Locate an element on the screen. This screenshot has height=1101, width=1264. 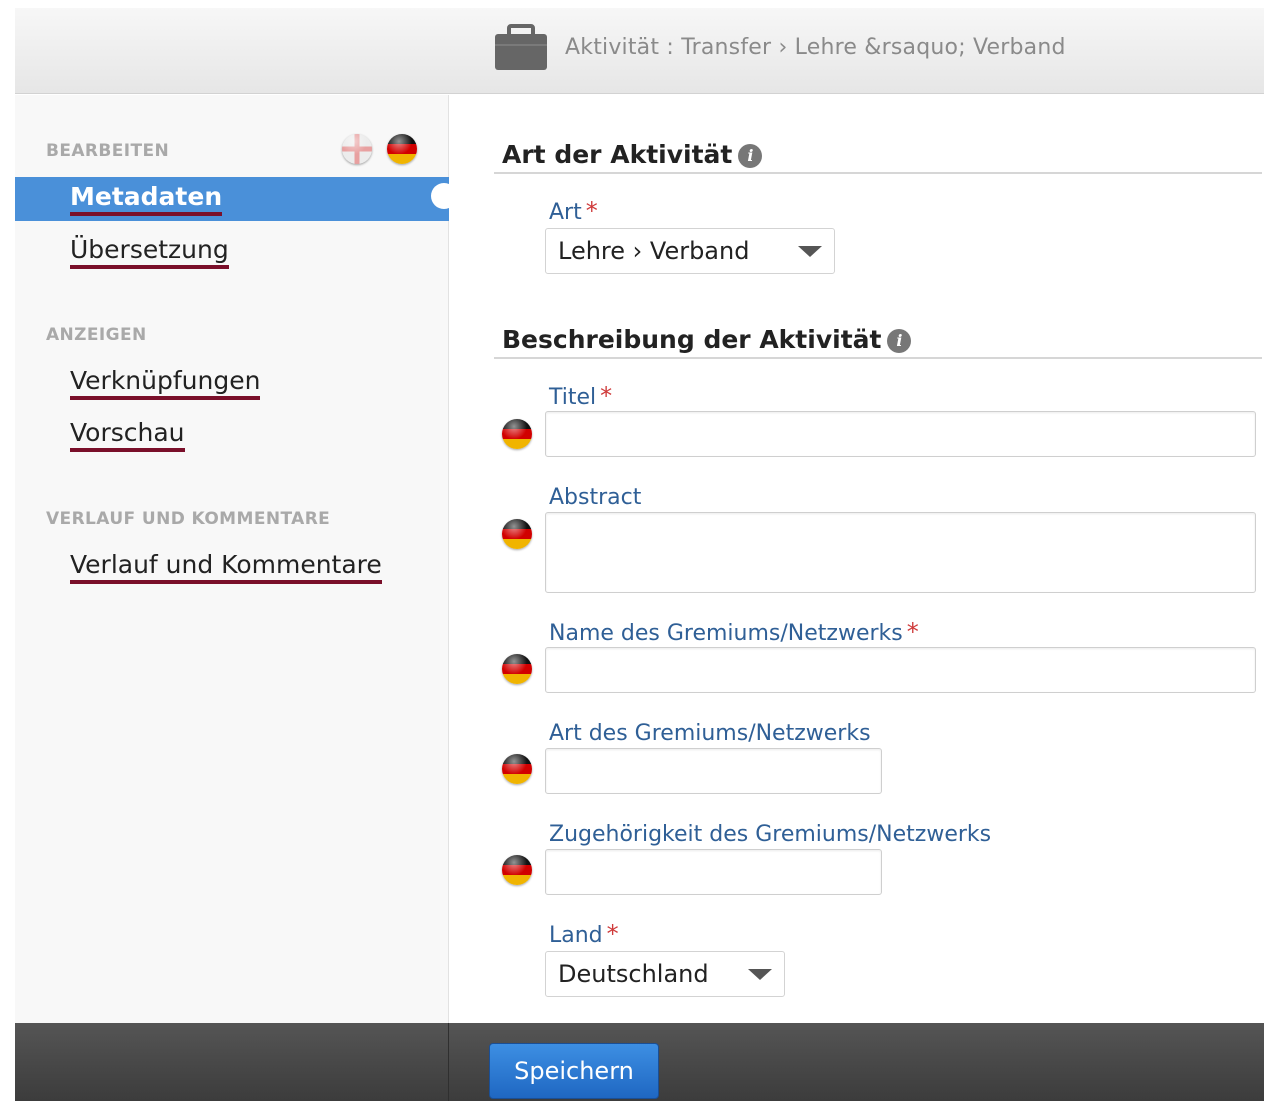
sidebar-item-label: Vorschau is located at coordinates (127, 435).